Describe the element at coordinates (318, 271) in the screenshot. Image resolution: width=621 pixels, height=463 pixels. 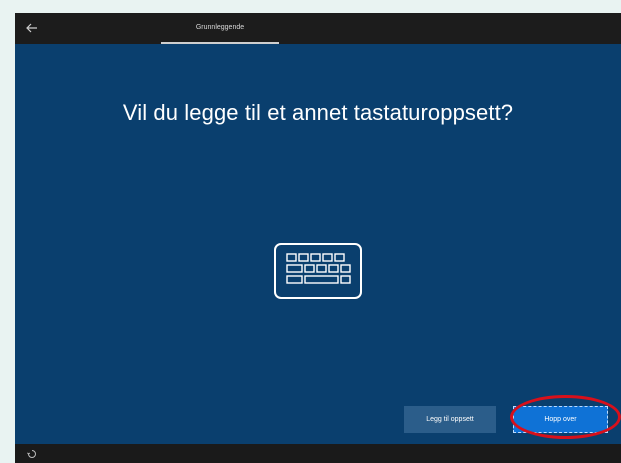
I see `keyboard-icon` at that location.